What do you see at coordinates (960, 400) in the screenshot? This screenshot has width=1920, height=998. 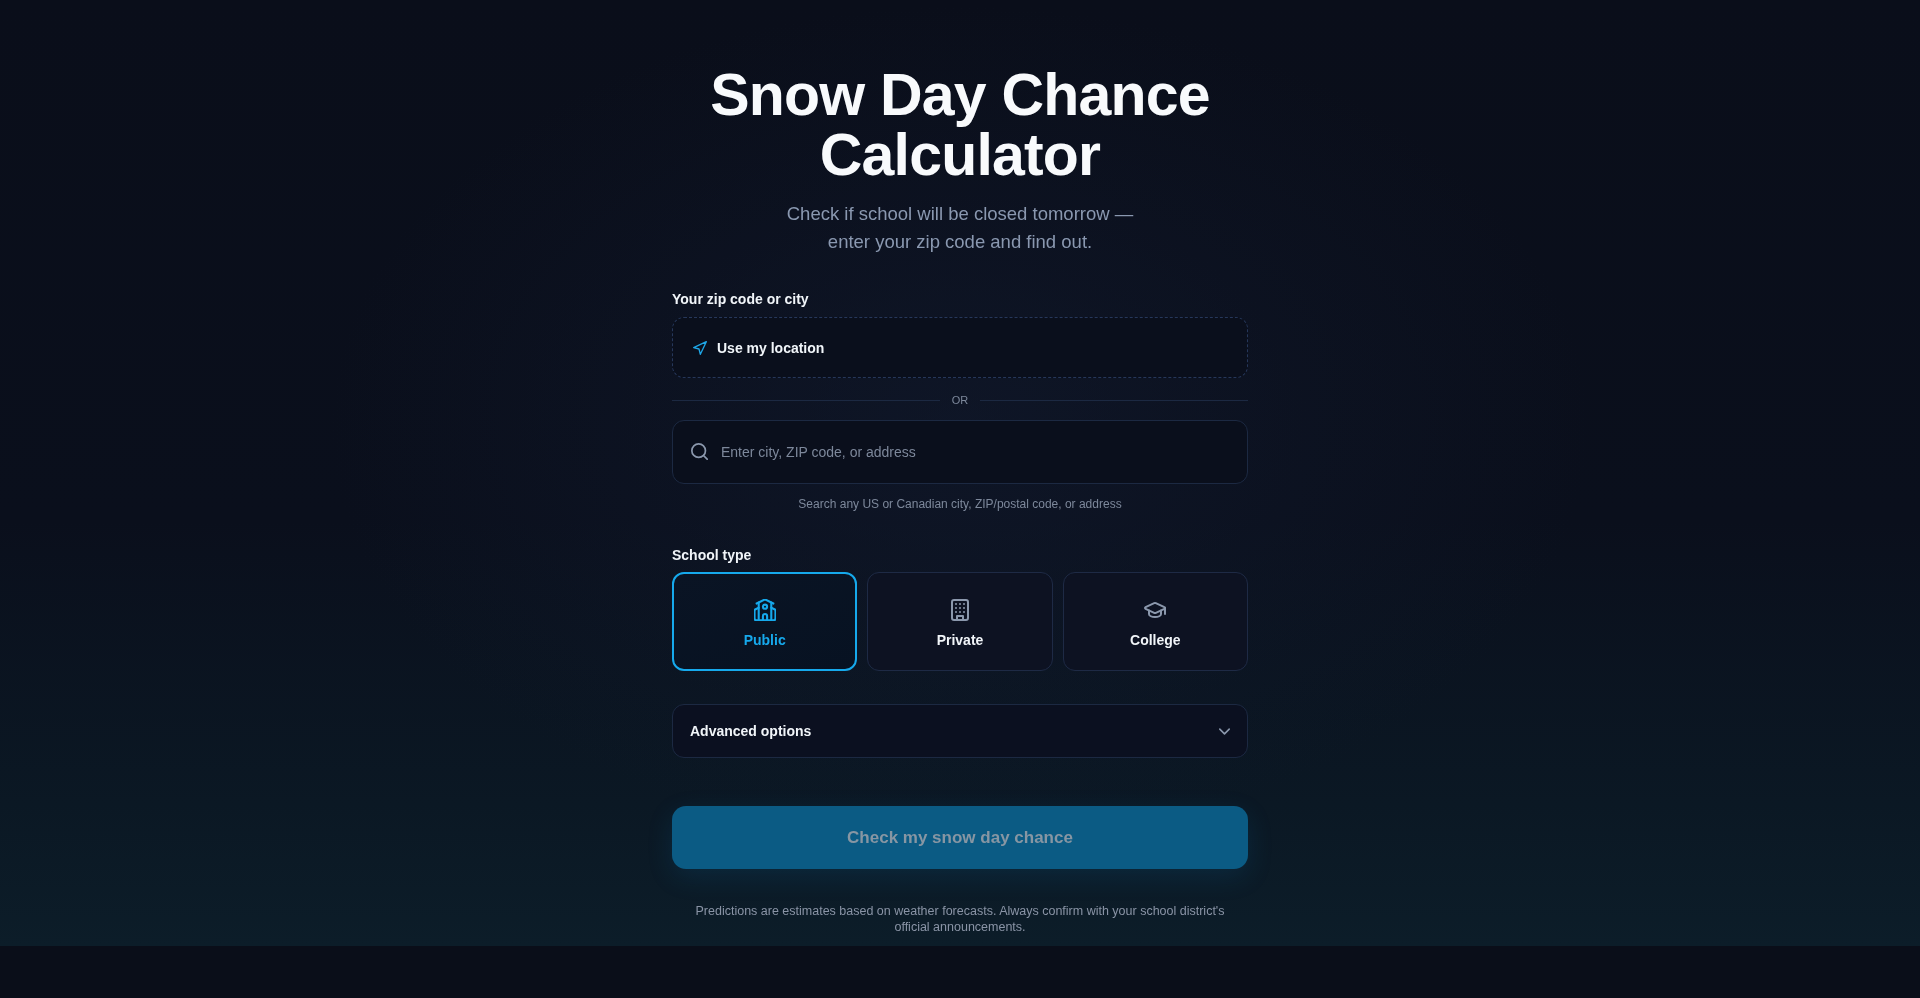 I see `or-divider-text: OR` at bounding box center [960, 400].